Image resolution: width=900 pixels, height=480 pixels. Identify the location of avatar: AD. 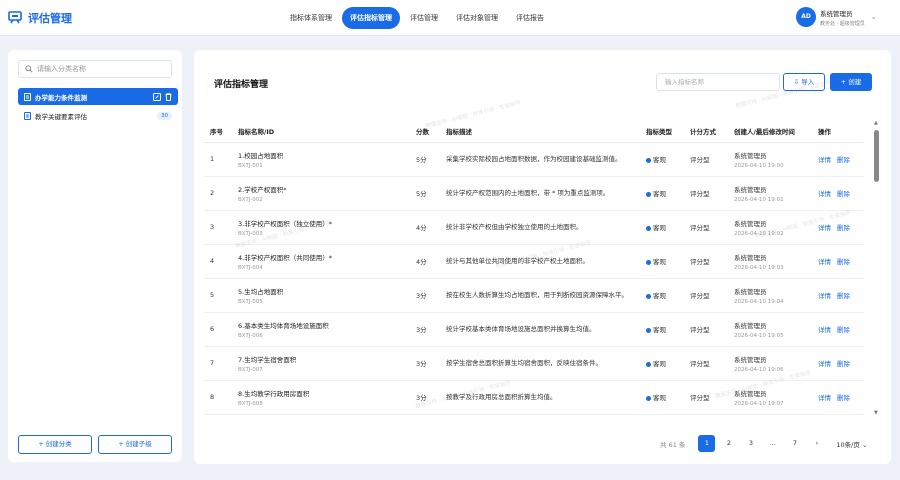
(806, 17).